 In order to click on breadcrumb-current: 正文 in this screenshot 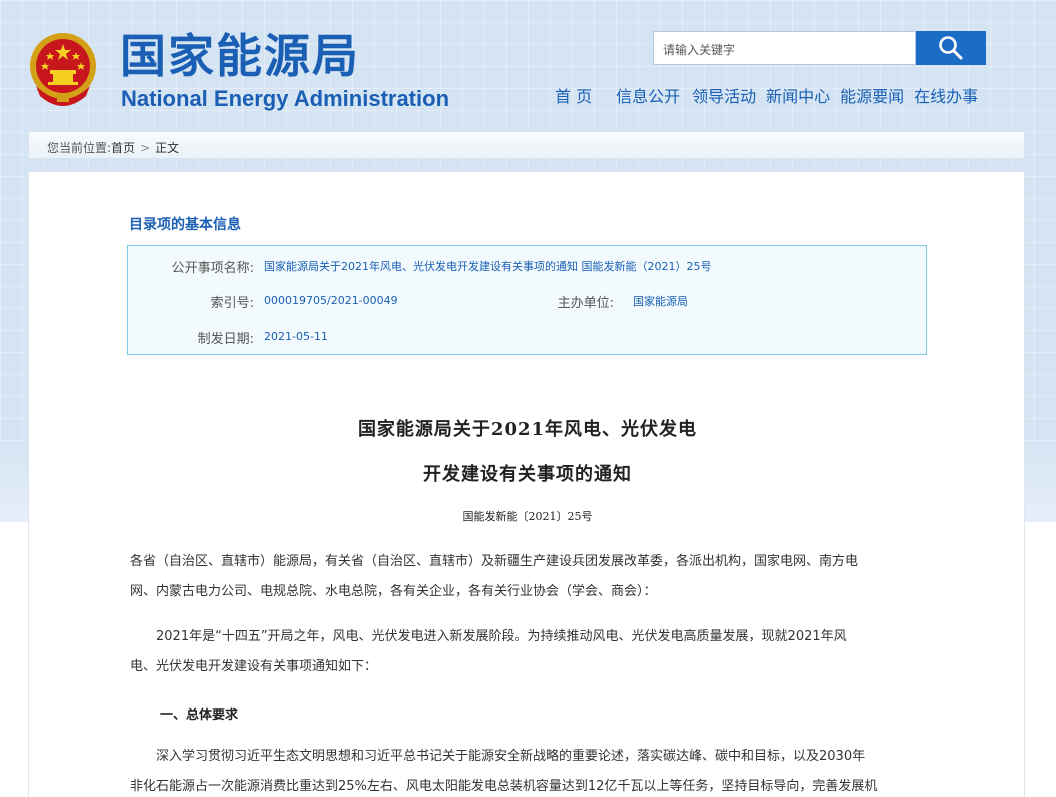, I will do `click(167, 148)`.